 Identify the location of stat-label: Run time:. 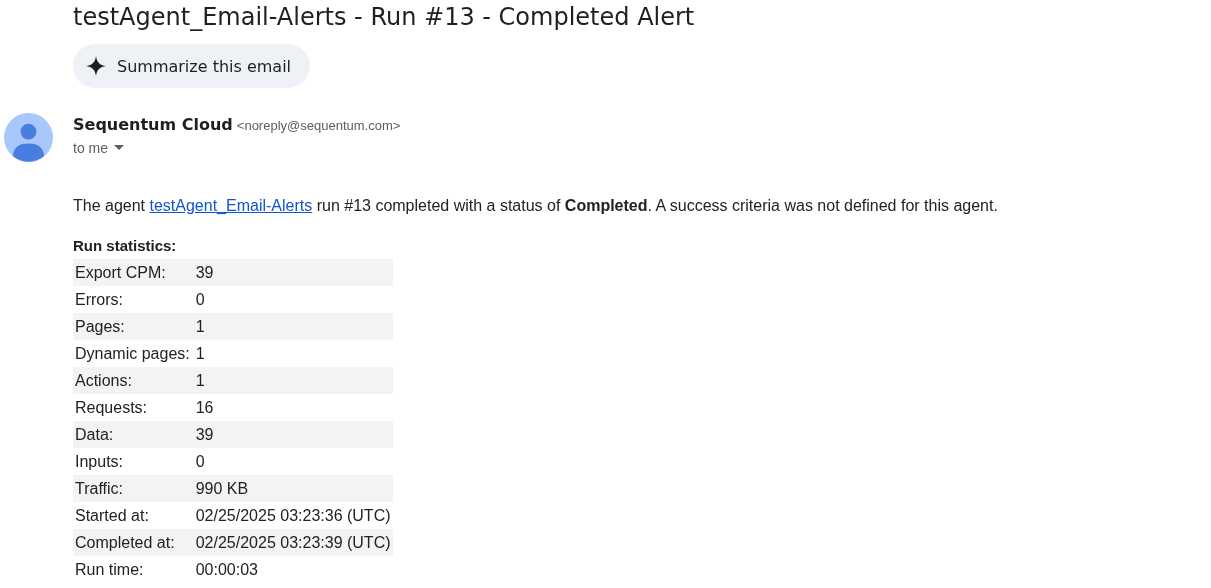
(109, 570).